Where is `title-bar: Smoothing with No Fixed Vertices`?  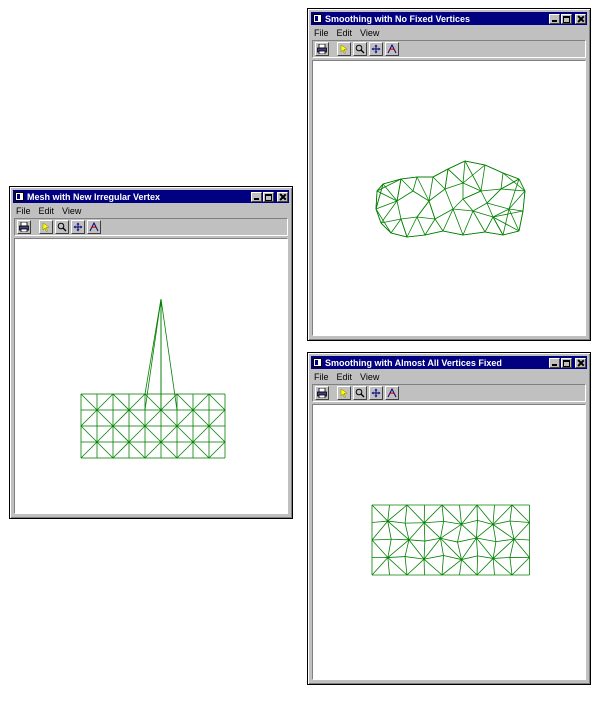 title-bar: Smoothing with No Fixed Vertices is located at coordinates (449, 18).